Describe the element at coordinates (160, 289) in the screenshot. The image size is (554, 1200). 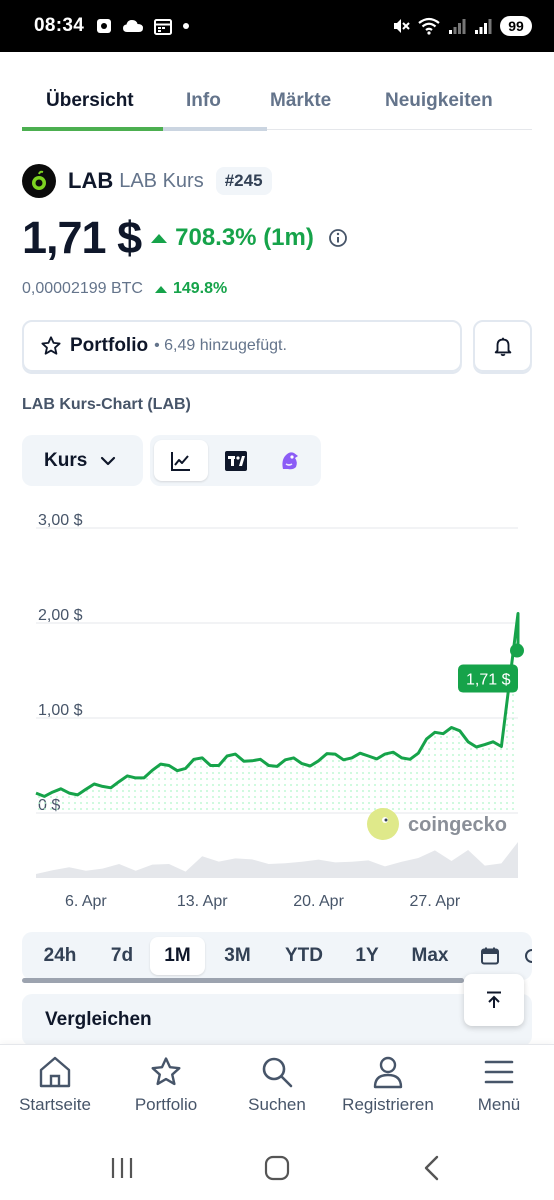
I see `up-arrow-small-icon` at that location.